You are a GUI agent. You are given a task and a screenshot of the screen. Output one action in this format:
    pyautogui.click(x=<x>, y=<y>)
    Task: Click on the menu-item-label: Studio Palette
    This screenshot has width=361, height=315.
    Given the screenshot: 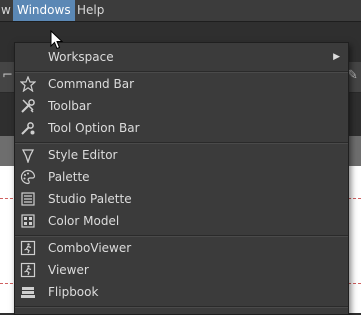 What is the action you would take?
    pyautogui.click(x=90, y=199)
    